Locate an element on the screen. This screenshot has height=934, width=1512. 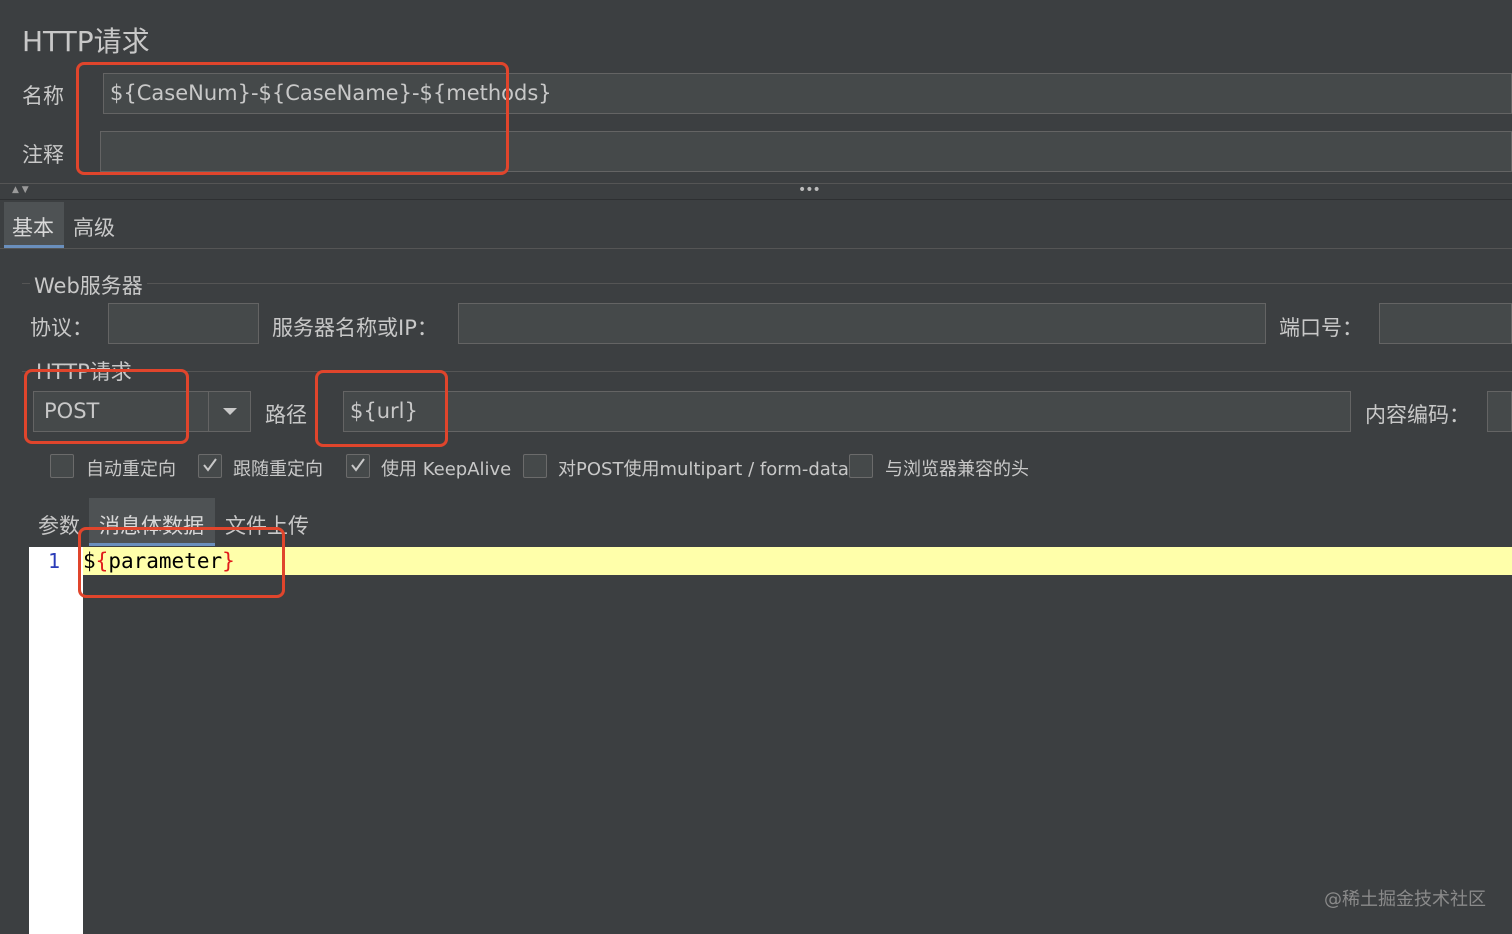
browser-compatible-headers-label: 与浏览器兼容的头 is located at coordinates (957, 469).